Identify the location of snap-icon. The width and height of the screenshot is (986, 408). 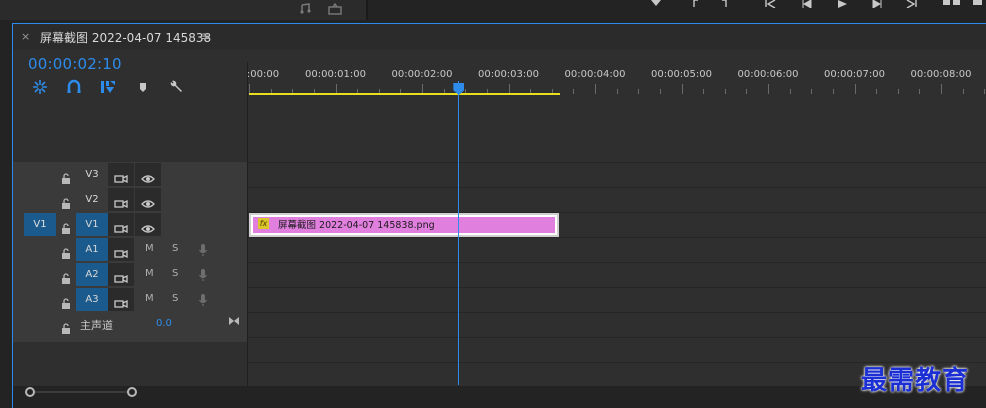
(40, 87).